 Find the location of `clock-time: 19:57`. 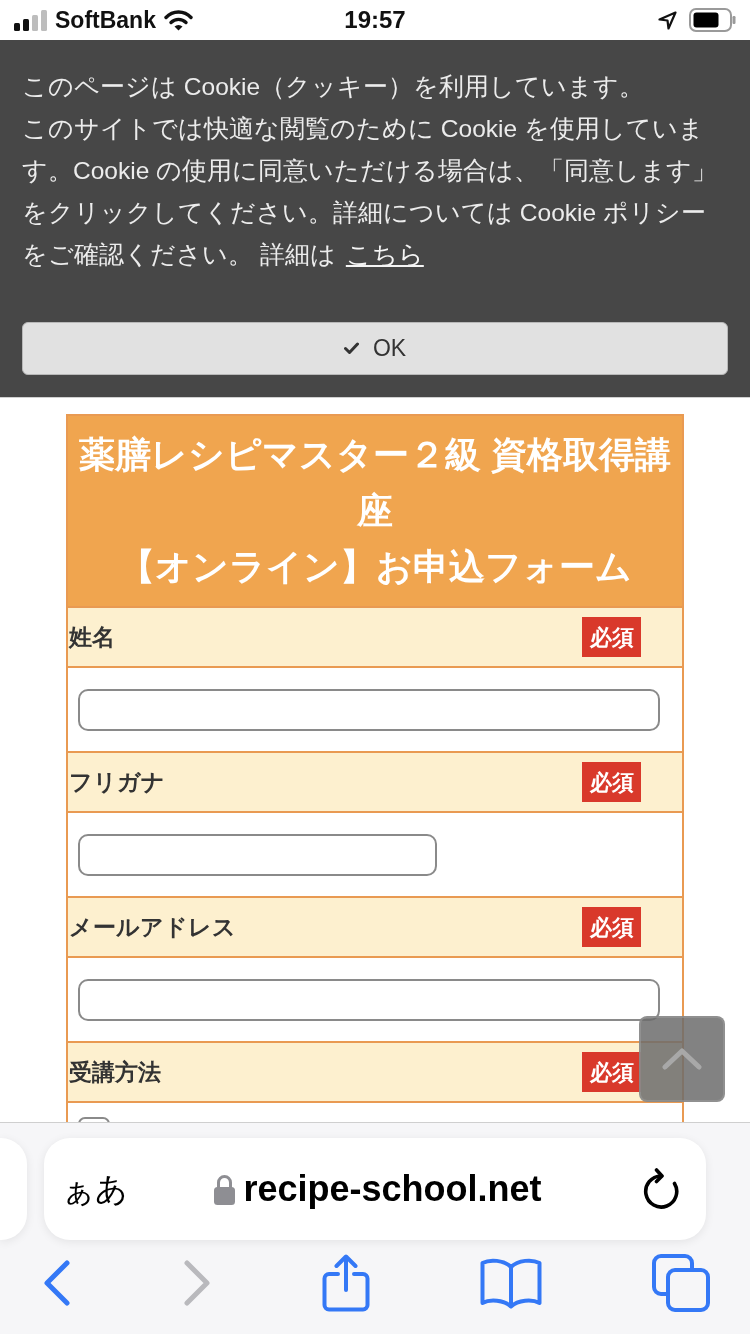

clock-time: 19:57 is located at coordinates (375, 20).